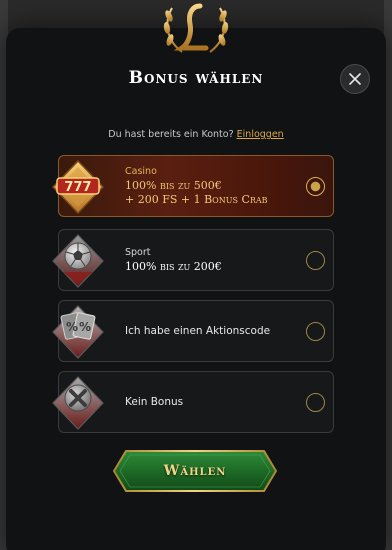 Image resolution: width=392 pixels, height=550 pixels. I want to click on login-prompt-line: Du hast bereits ein Konto? Einloggen, so click(196, 134).